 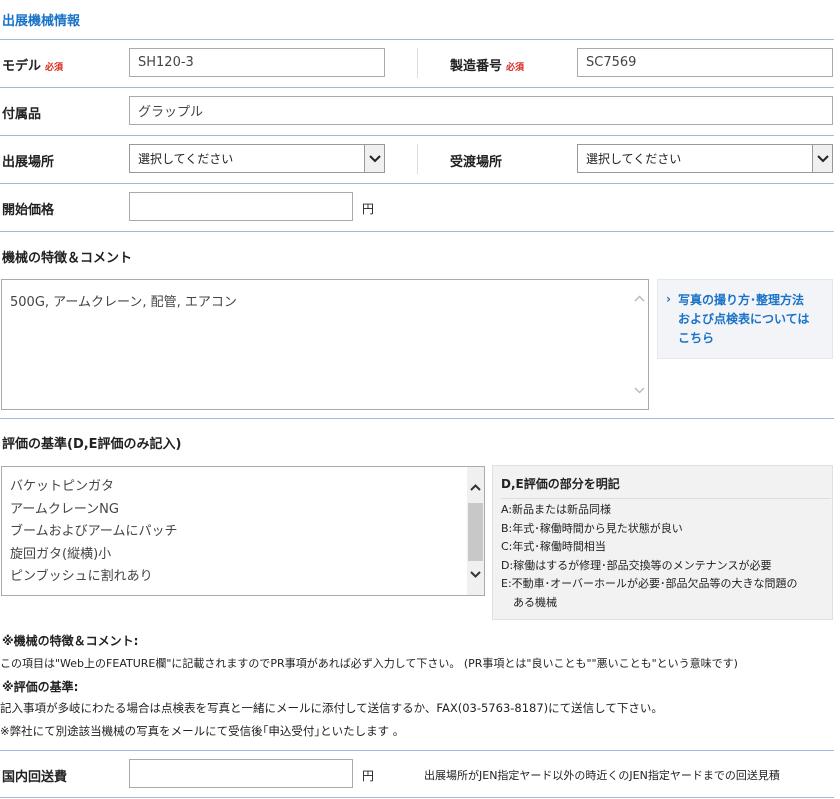 I want to click on serial-label: 製造番号 必須, so click(x=487, y=64).